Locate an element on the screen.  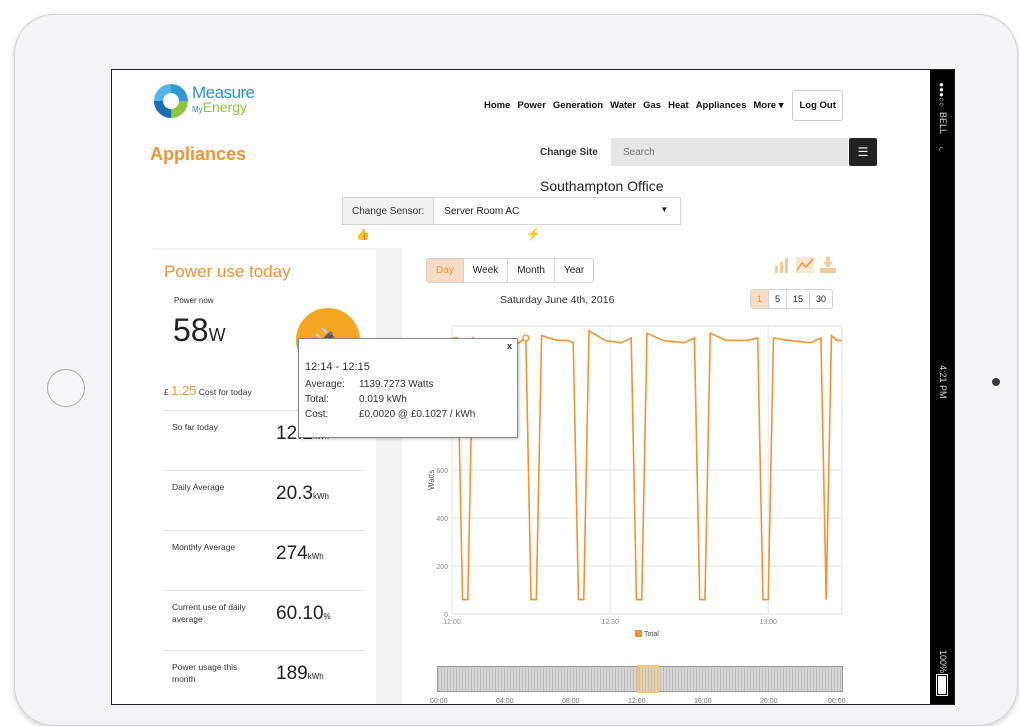
chart-date: Saturday June 4th, 2016 is located at coordinates (557, 300).